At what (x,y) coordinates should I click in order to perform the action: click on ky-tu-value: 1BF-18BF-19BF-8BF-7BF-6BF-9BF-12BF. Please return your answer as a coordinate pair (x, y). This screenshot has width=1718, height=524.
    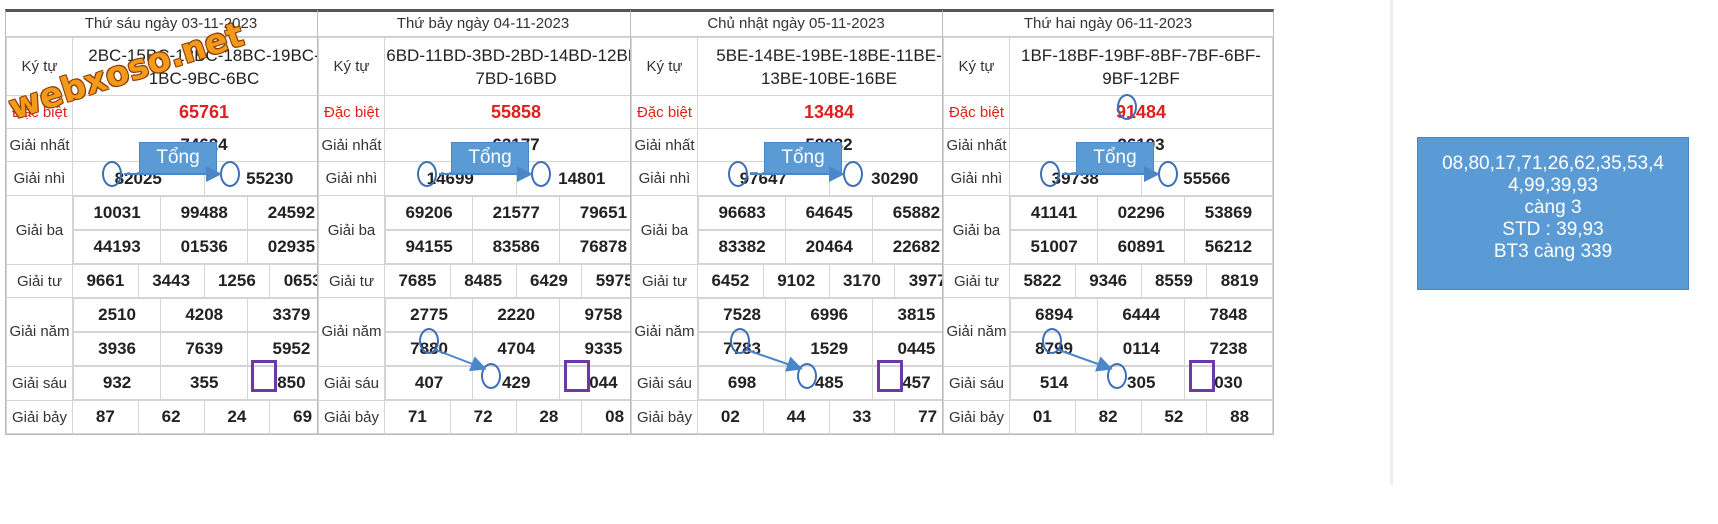
    Looking at the image, I should click on (1141, 66).